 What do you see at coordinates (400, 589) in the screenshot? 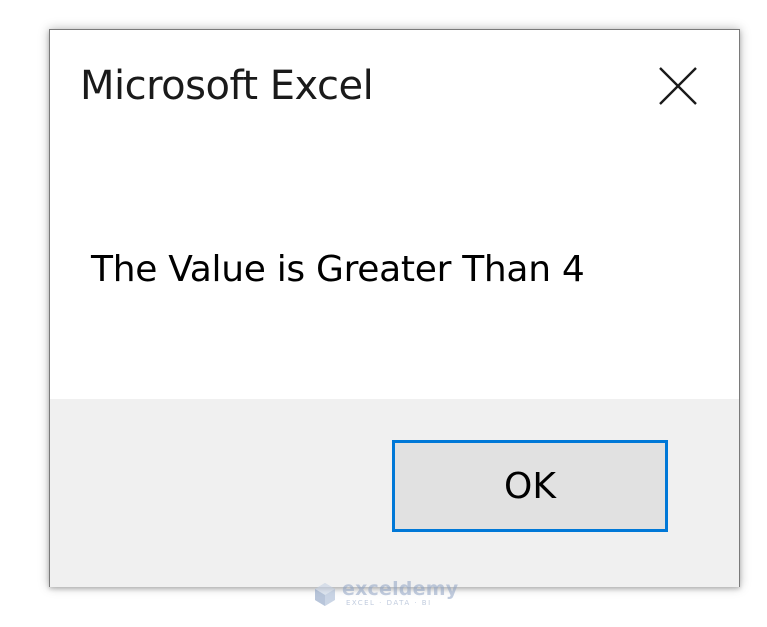
I see `watermark-name: exceldemy` at bounding box center [400, 589].